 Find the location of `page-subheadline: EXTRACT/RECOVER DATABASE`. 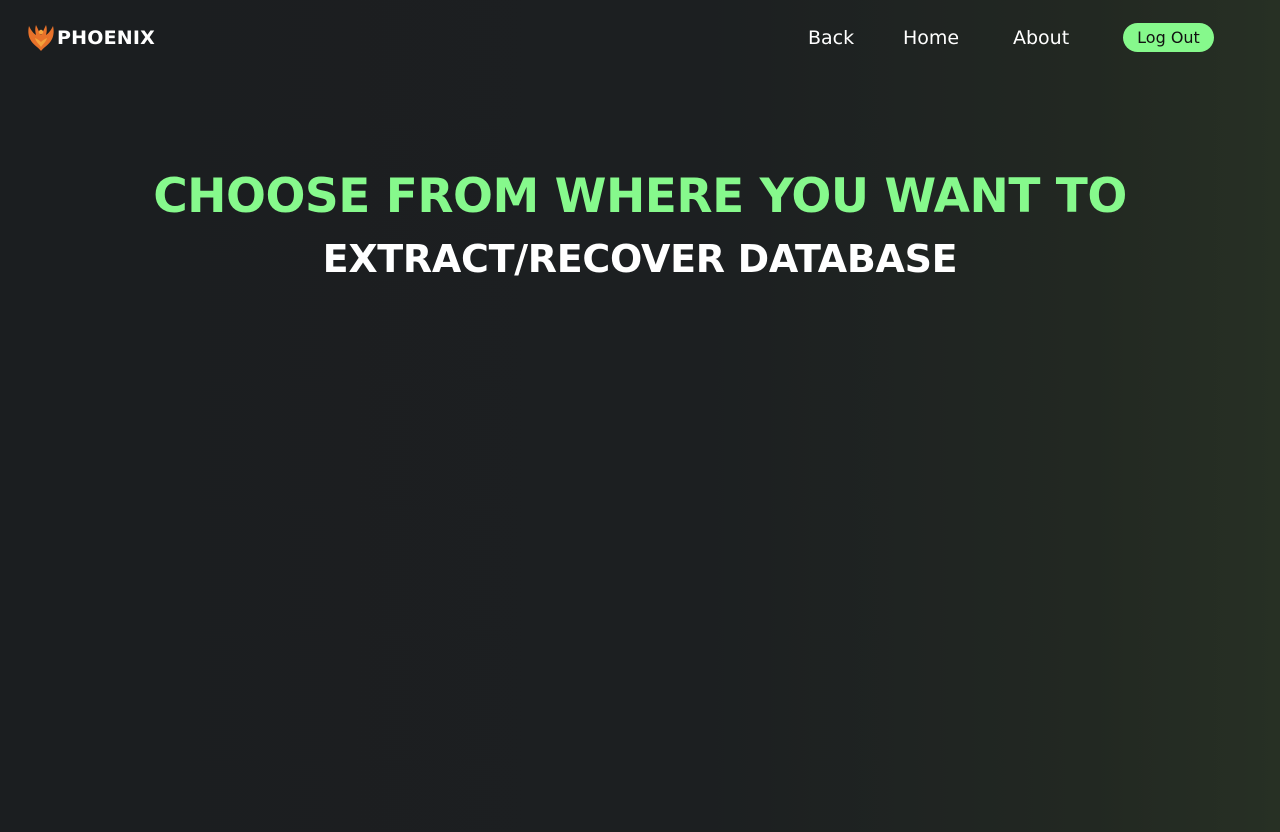

page-subheadline: EXTRACT/RECOVER DATABASE is located at coordinates (640, 258).